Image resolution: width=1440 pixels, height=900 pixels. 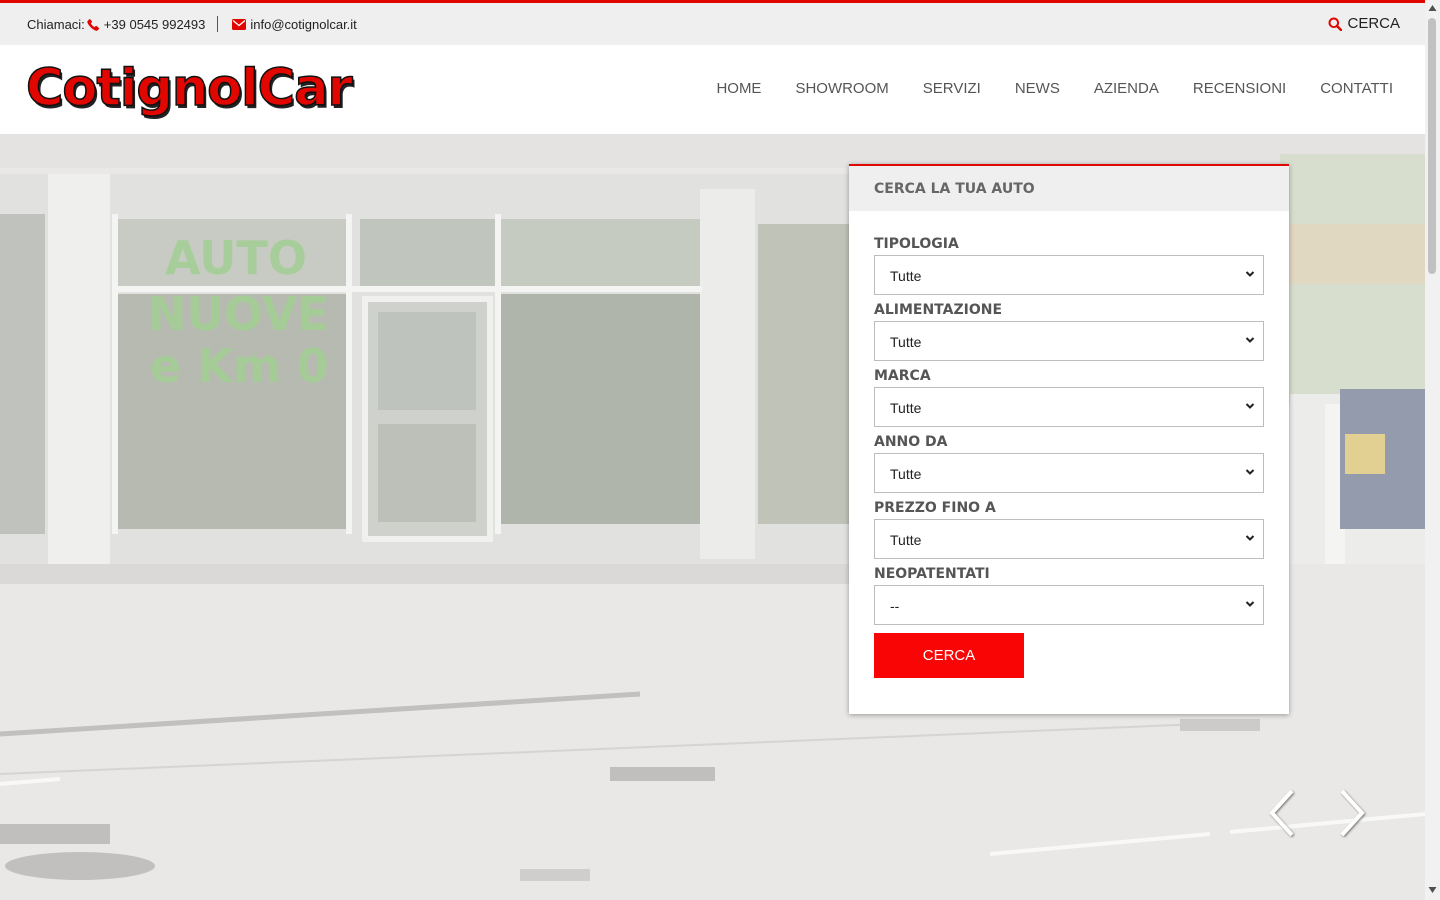 What do you see at coordinates (303, 24) in the screenshot?
I see `email-link: info@cotignolcar.it` at bounding box center [303, 24].